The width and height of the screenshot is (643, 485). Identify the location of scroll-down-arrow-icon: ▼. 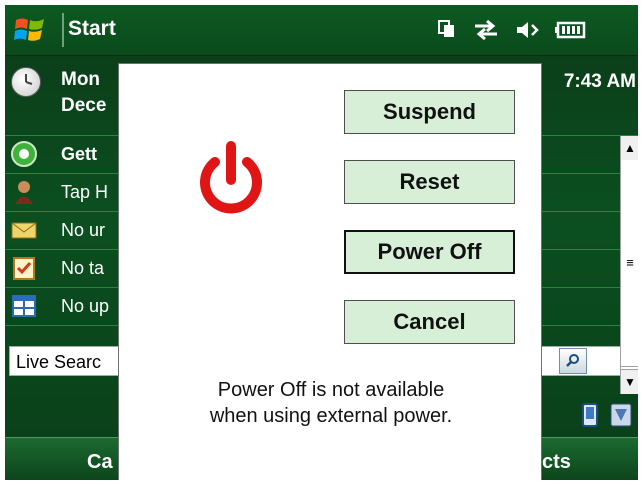
(629, 381).